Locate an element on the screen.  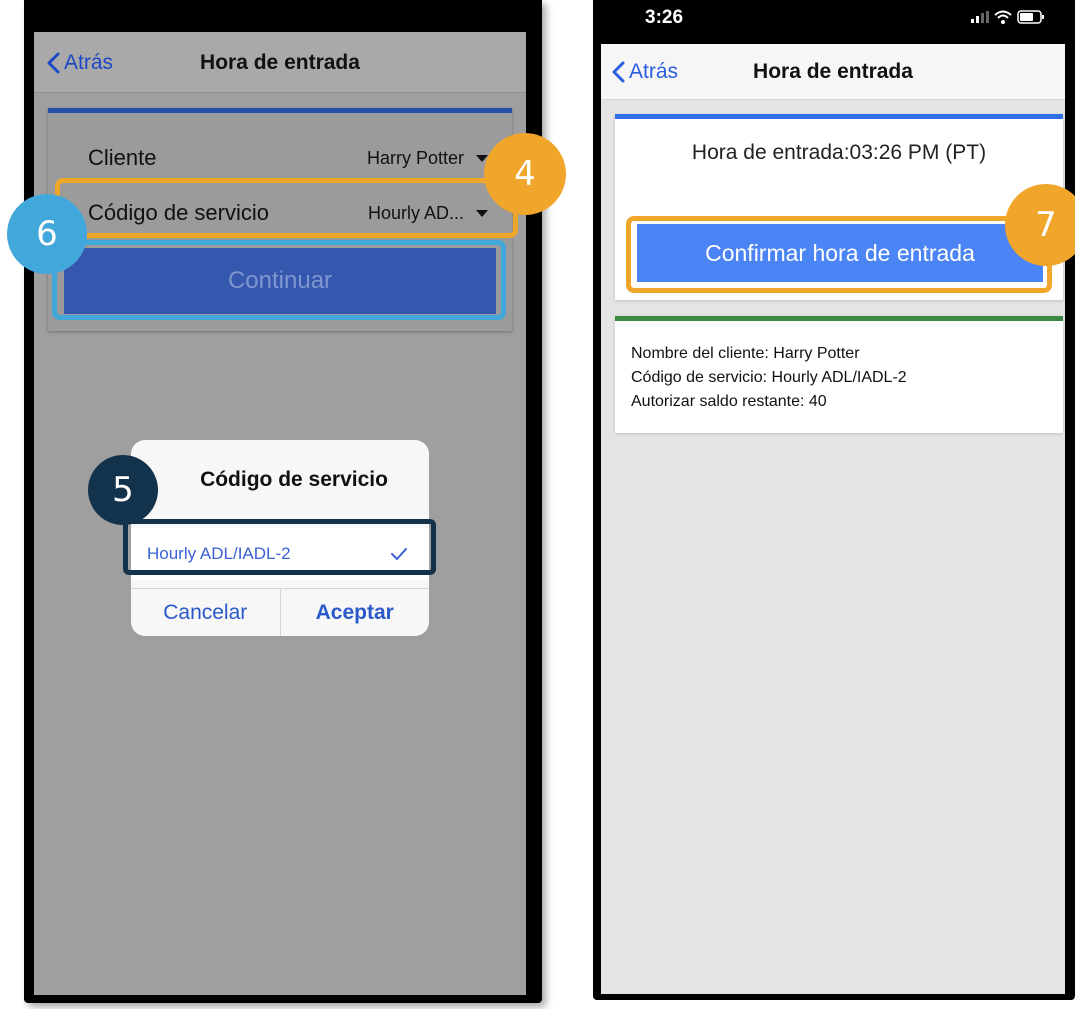
signal-icon is located at coordinates (980, 17).